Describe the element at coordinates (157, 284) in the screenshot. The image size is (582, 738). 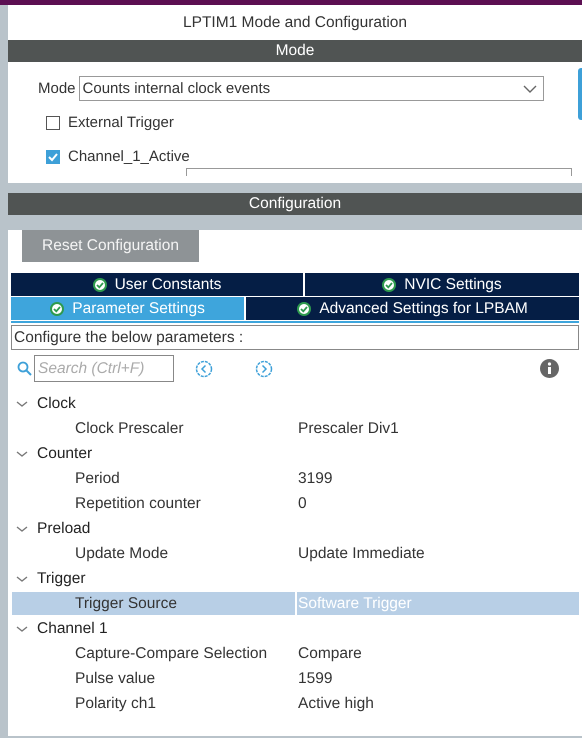
I see `tab: User Constants` at that location.